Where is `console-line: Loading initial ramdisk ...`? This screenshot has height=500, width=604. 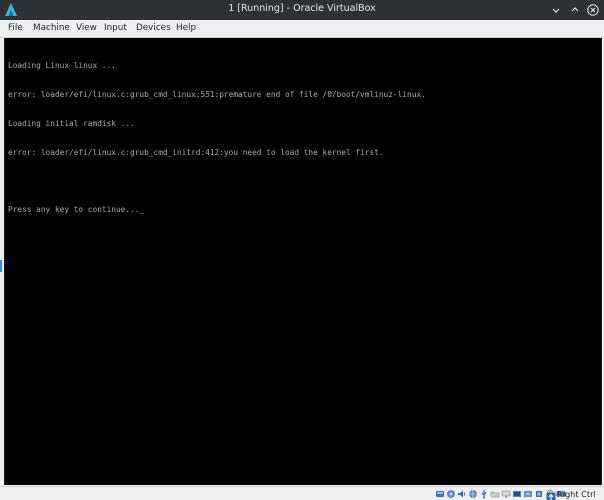 console-line: Loading initial ramdisk ... is located at coordinates (71, 123).